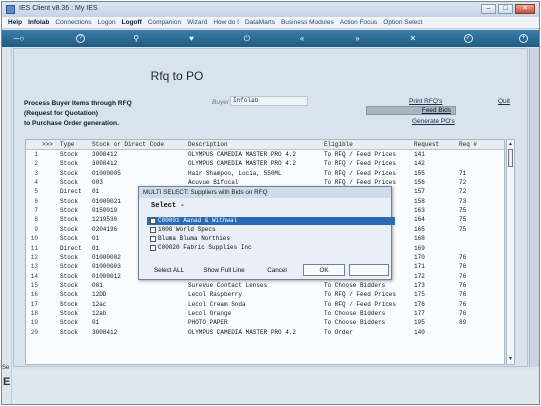 The image size is (541, 406). I want to click on close-icon: ✕, so click(412, 38).